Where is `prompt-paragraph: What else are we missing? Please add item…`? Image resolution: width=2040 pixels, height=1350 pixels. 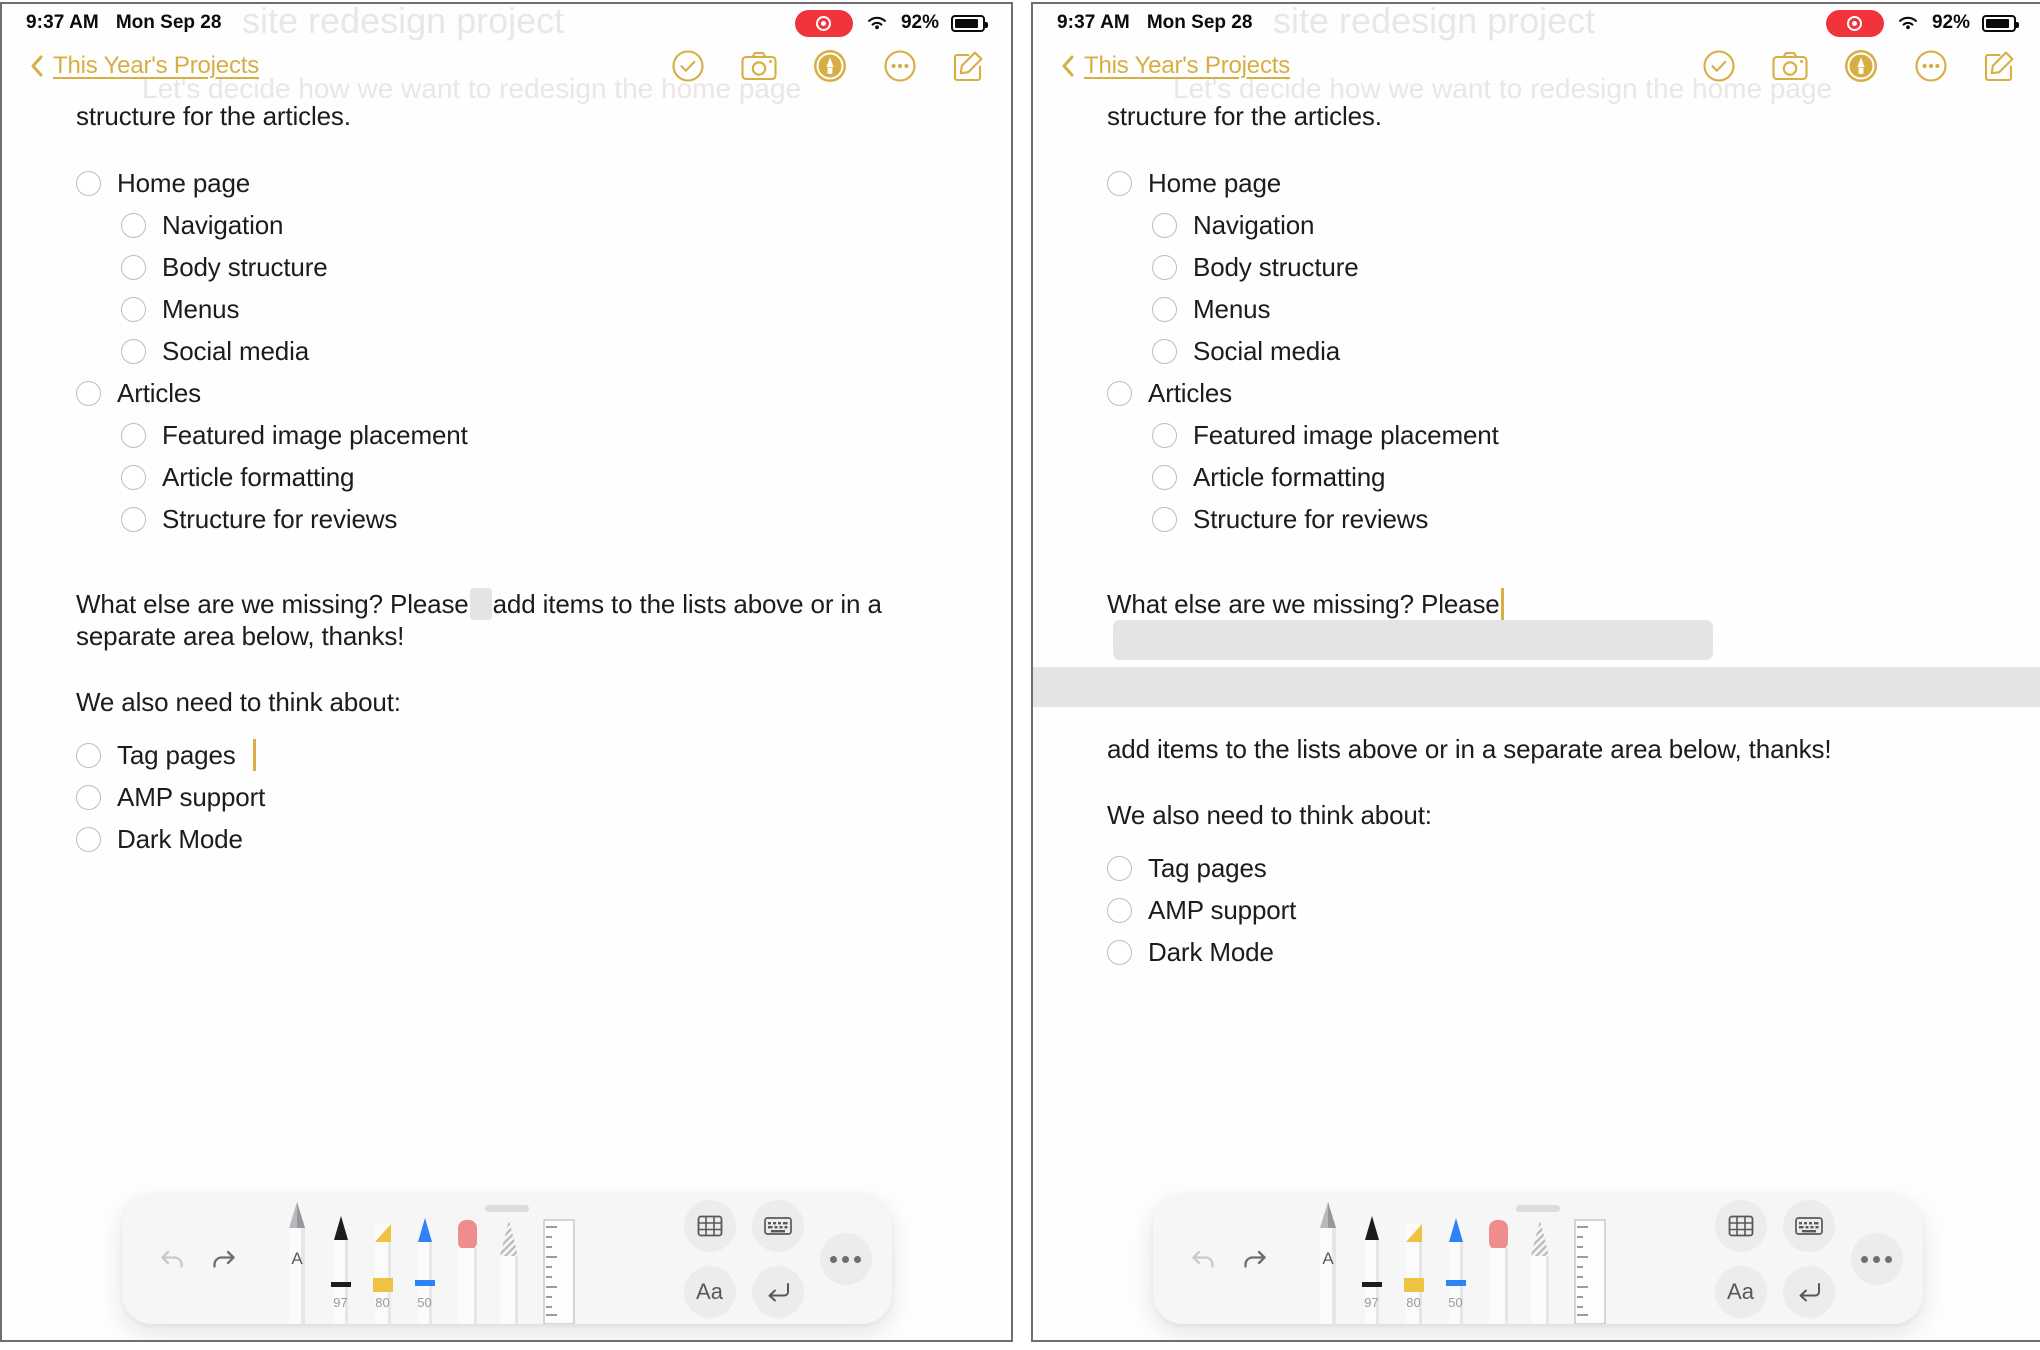
prompt-paragraph: What else are we missing? Please add item… is located at coordinates (521, 620).